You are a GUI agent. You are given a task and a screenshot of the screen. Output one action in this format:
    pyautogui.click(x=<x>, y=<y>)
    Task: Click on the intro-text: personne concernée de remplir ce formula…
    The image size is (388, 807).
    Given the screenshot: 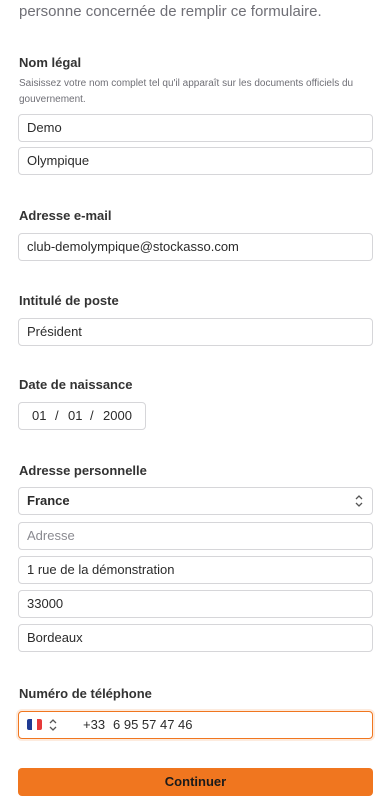 What is the action you would take?
    pyautogui.click(x=170, y=11)
    